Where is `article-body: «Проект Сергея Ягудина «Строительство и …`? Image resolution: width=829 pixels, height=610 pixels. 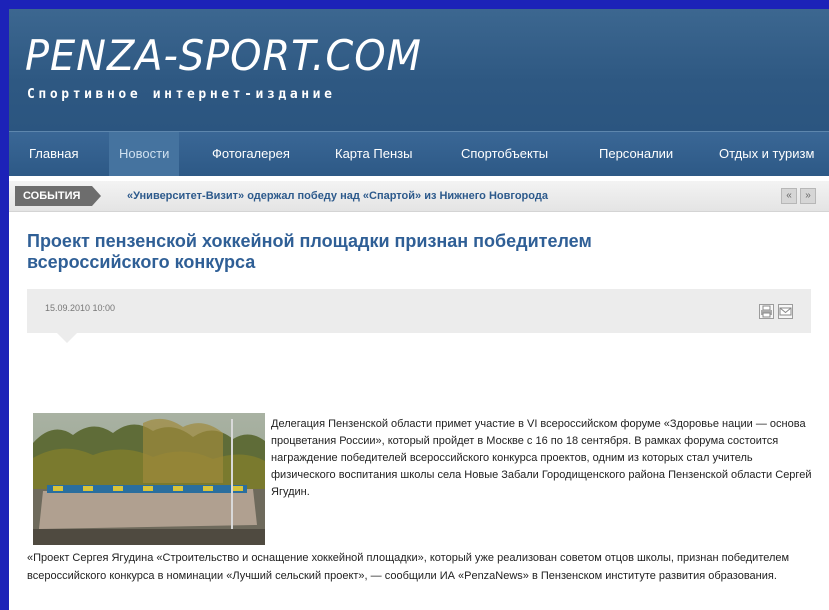
article-body: «Проект Сергея Ягудина «Строительство и … is located at coordinates (408, 567).